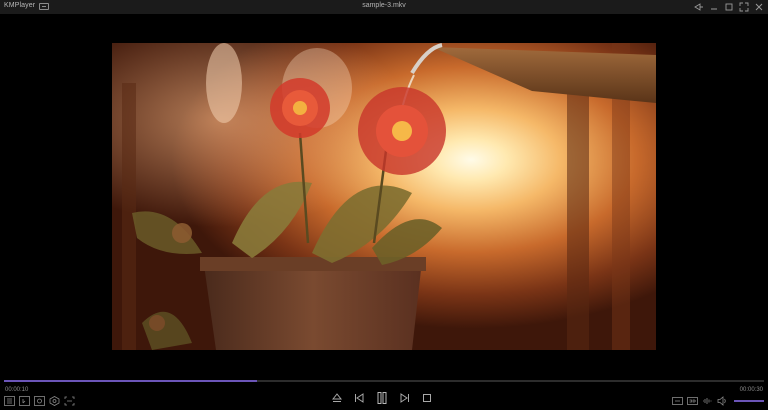 This screenshot has height=410, width=768. Describe the element at coordinates (707, 401) in the screenshot. I see `audio-wave-icon` at that location.